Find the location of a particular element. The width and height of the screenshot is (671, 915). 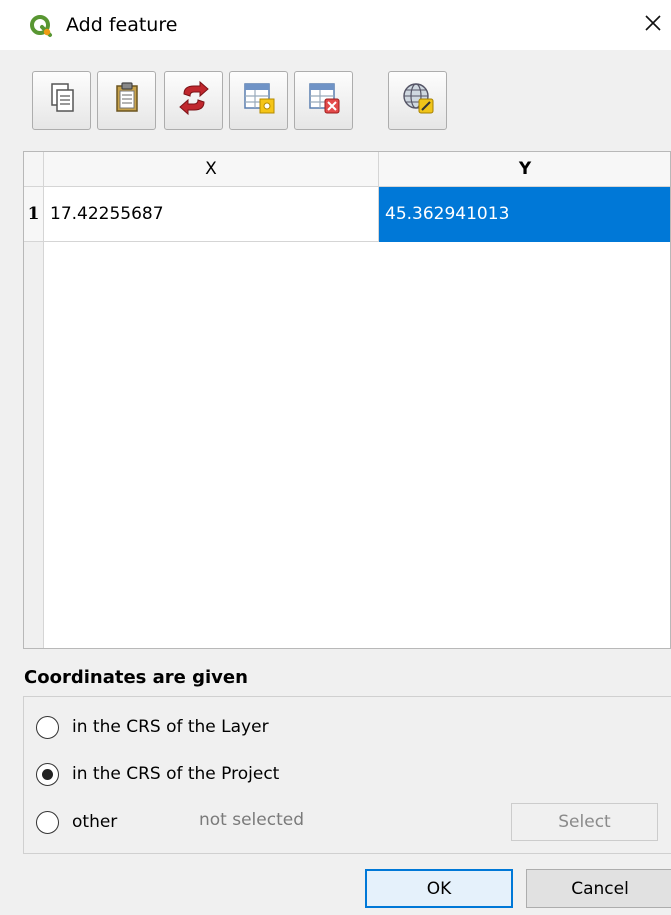

crs-group-title: Coordinates are given is located at coordinates (136, 677).